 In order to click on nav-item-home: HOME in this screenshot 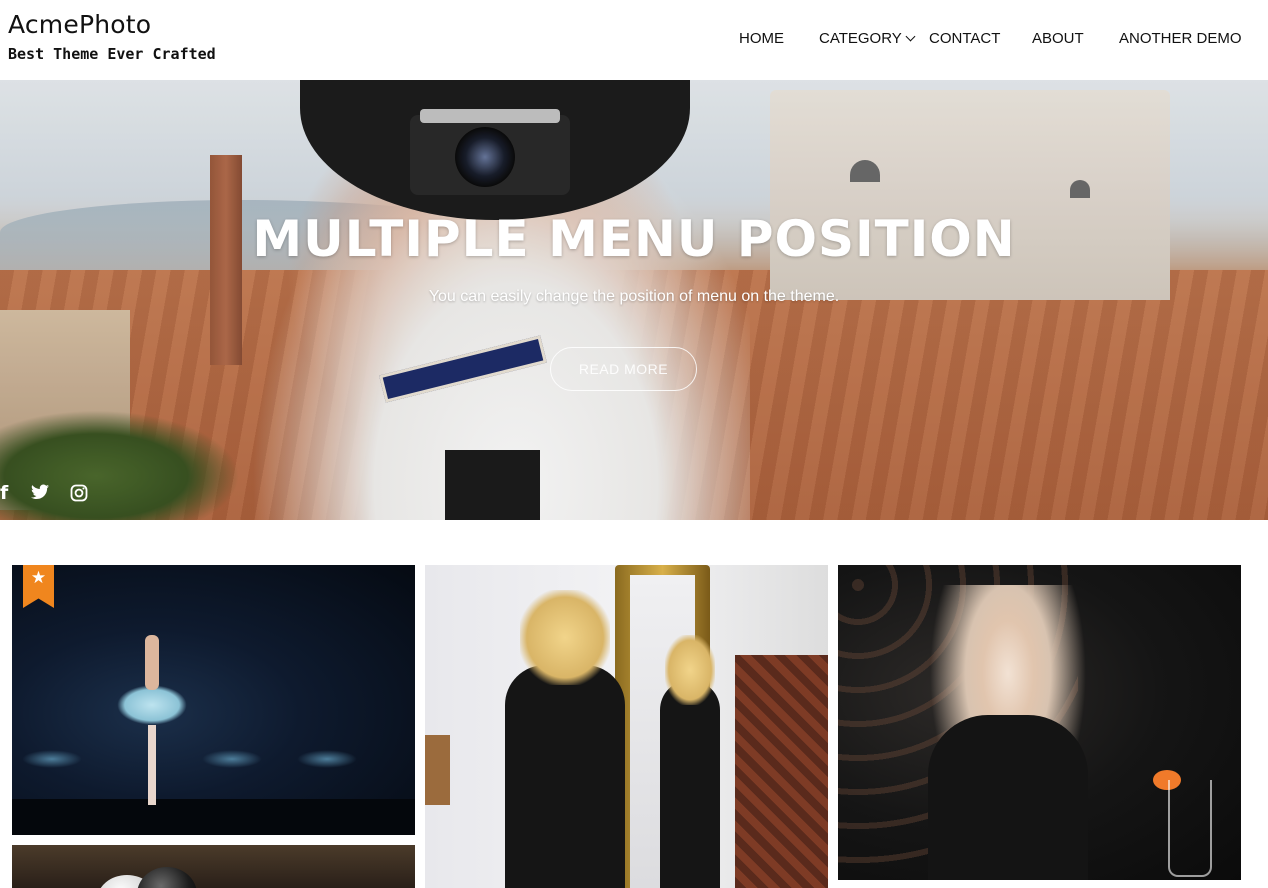, I will do `click(761, 38)`.